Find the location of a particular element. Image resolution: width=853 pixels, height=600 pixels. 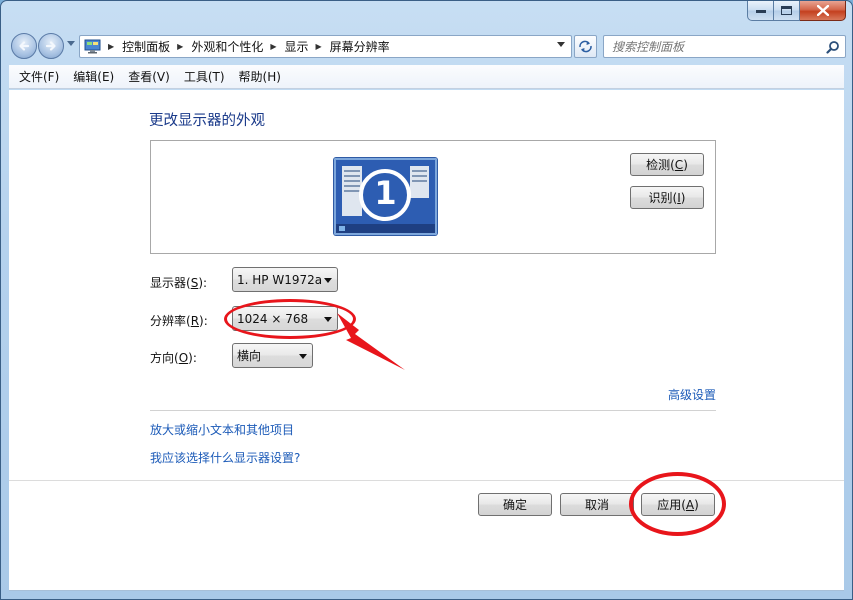

window-caption-buttons is located at coordinates (796, 11).